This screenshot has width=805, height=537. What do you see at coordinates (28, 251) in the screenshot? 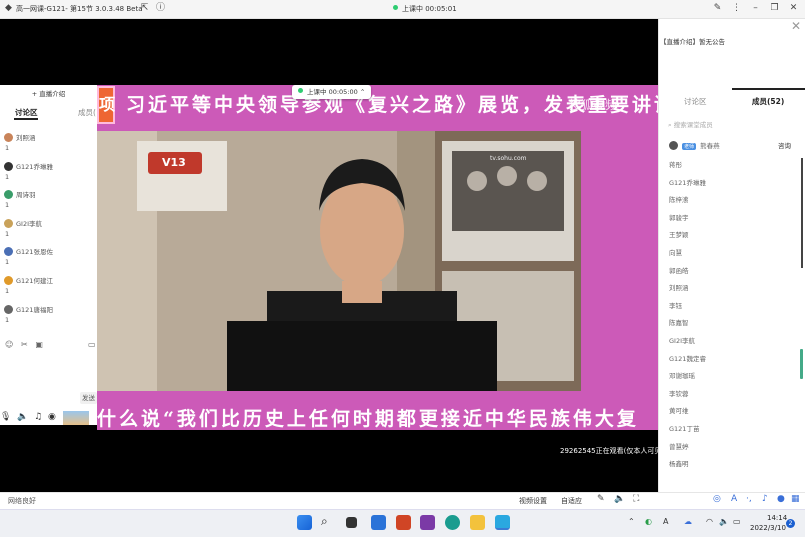
I see `chat-item: G121张恩佐` at bounding box center [28, 251].